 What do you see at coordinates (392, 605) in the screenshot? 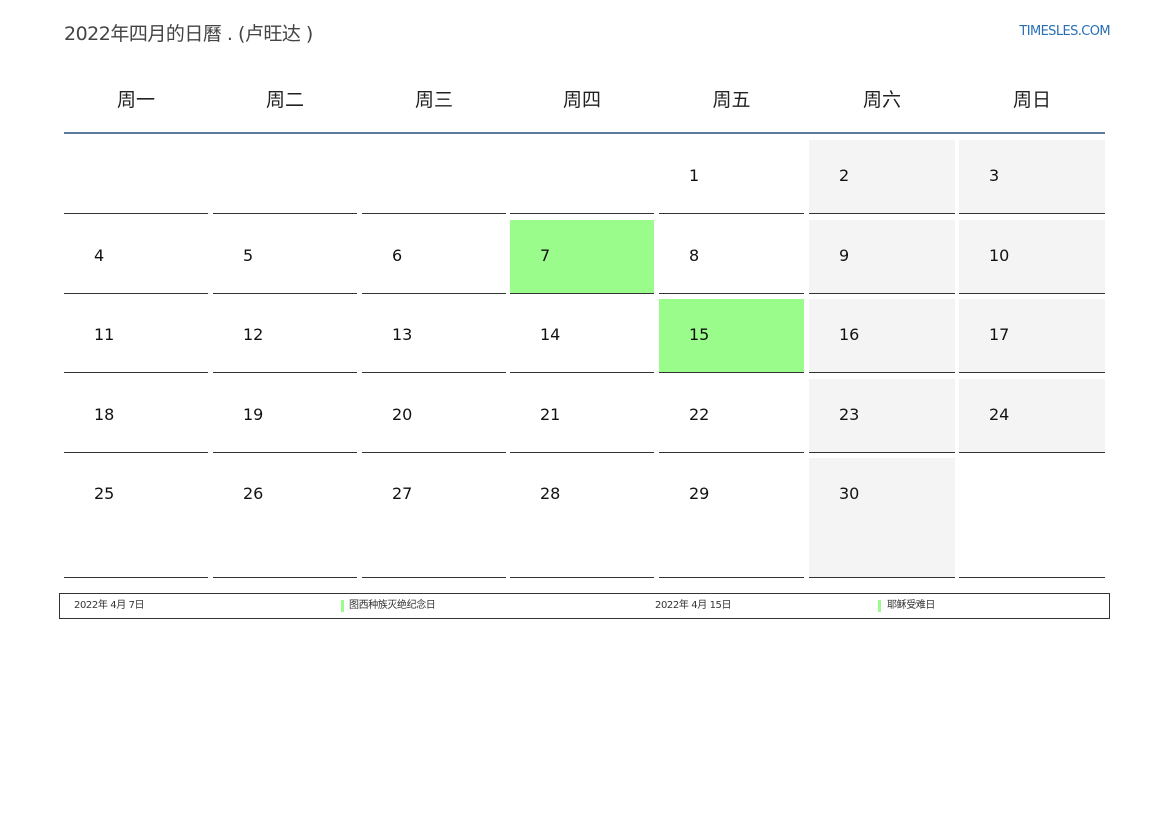
I see `legend-holiday-name: 图西种族灭绝纪念日` at bounding box center [392, 605].